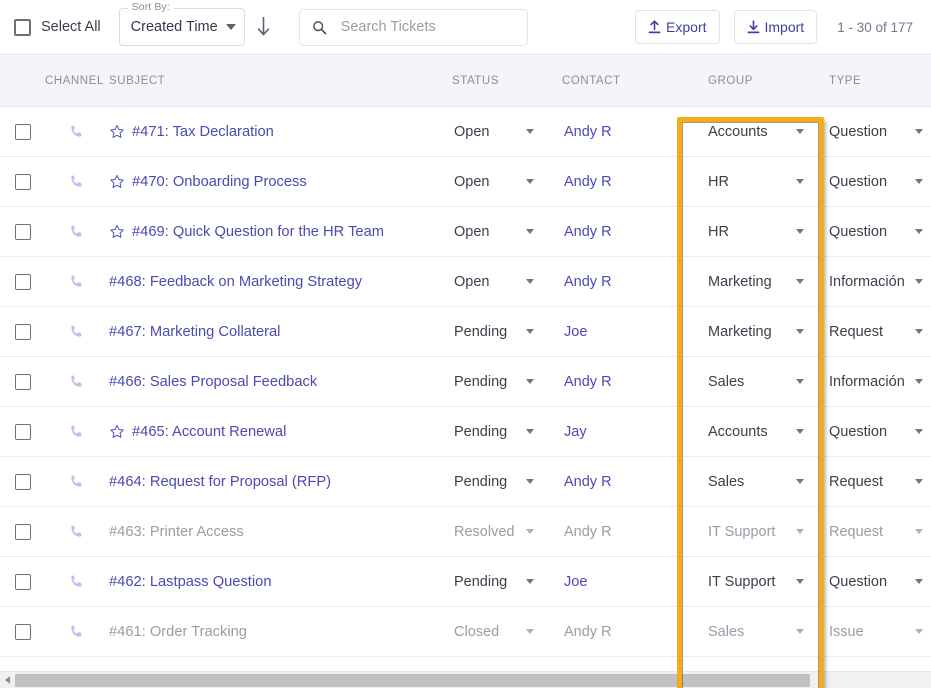 The height and width of the screenshot is (688, 931). What do you see at coordinates (751, 332) in the screenshot?
I see `row-group-cell: Marketing` at bounding box center [751, 332].